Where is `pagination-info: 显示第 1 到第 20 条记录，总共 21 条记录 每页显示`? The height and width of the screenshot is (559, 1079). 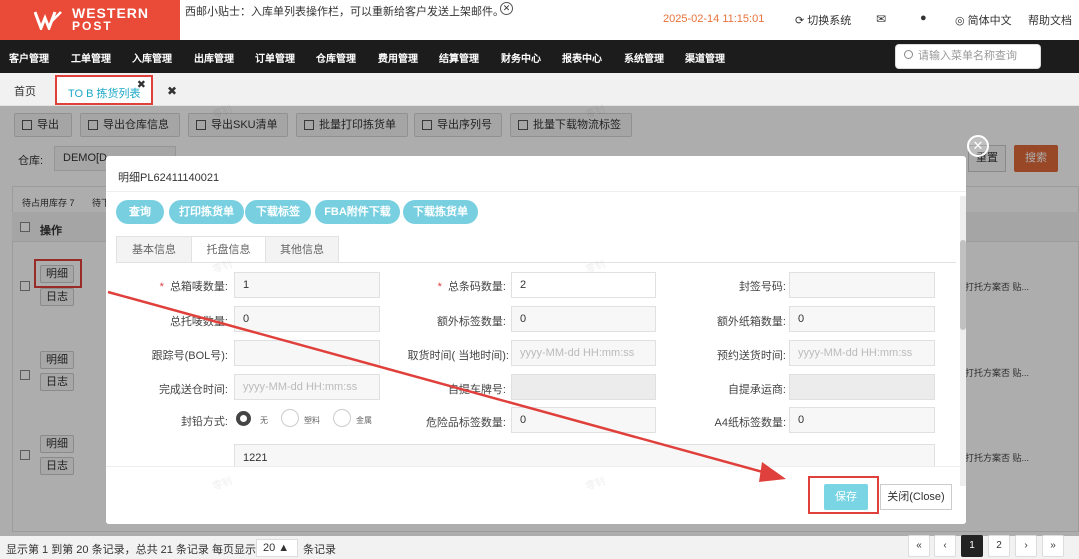 pagination-info: 显示第 1 到第 20 条记录，总共 21 条记录 每页显示 is located at coordinates (131, 550).